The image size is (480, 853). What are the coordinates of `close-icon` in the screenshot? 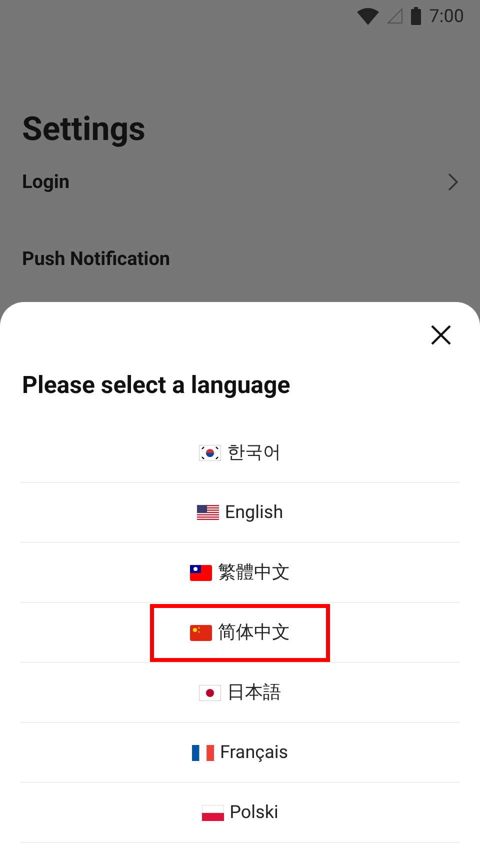 It's located at (441, 335).